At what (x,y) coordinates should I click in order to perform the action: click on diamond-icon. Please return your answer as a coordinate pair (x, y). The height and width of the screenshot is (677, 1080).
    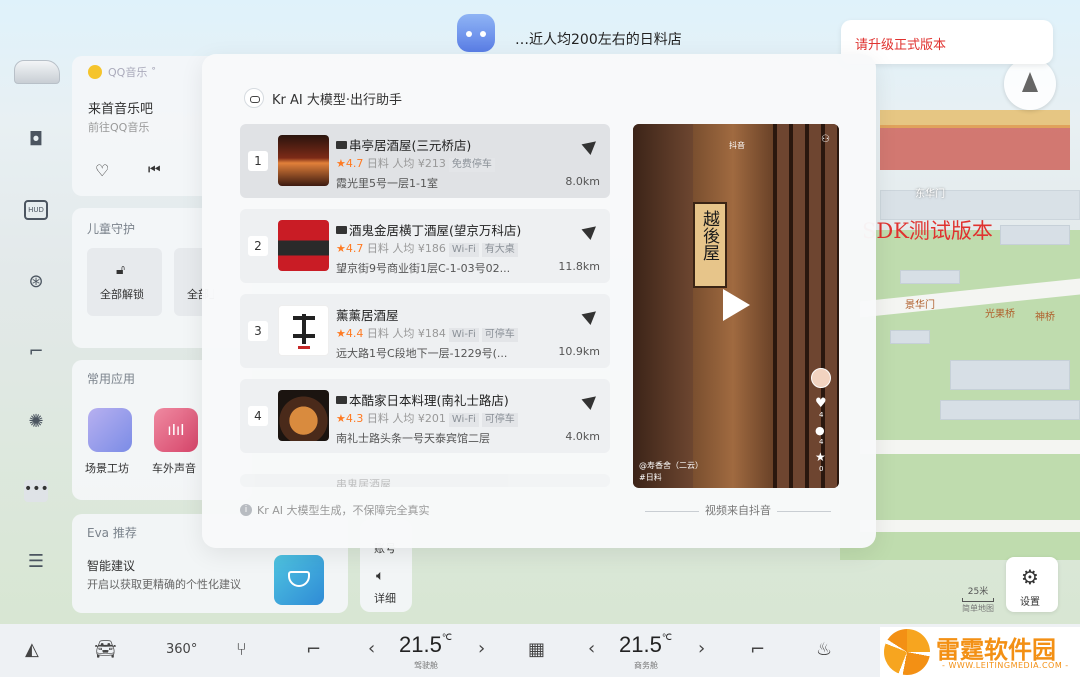
    Looking at the image, I should click on (299, 580).